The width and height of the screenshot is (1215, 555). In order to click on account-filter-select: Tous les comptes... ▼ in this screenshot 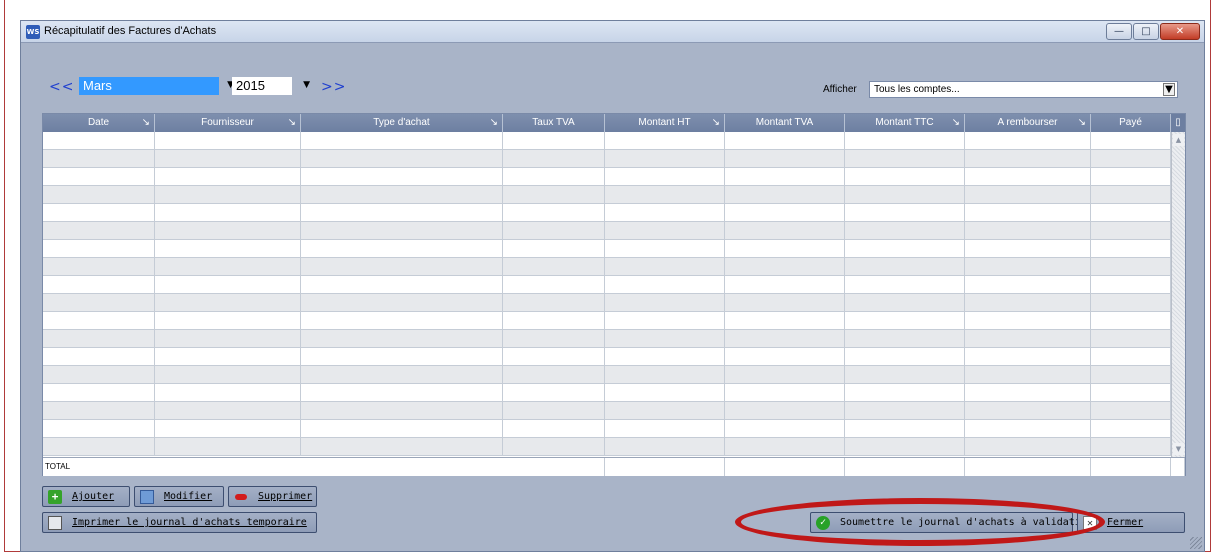, I will do `click(1023, 89)`.